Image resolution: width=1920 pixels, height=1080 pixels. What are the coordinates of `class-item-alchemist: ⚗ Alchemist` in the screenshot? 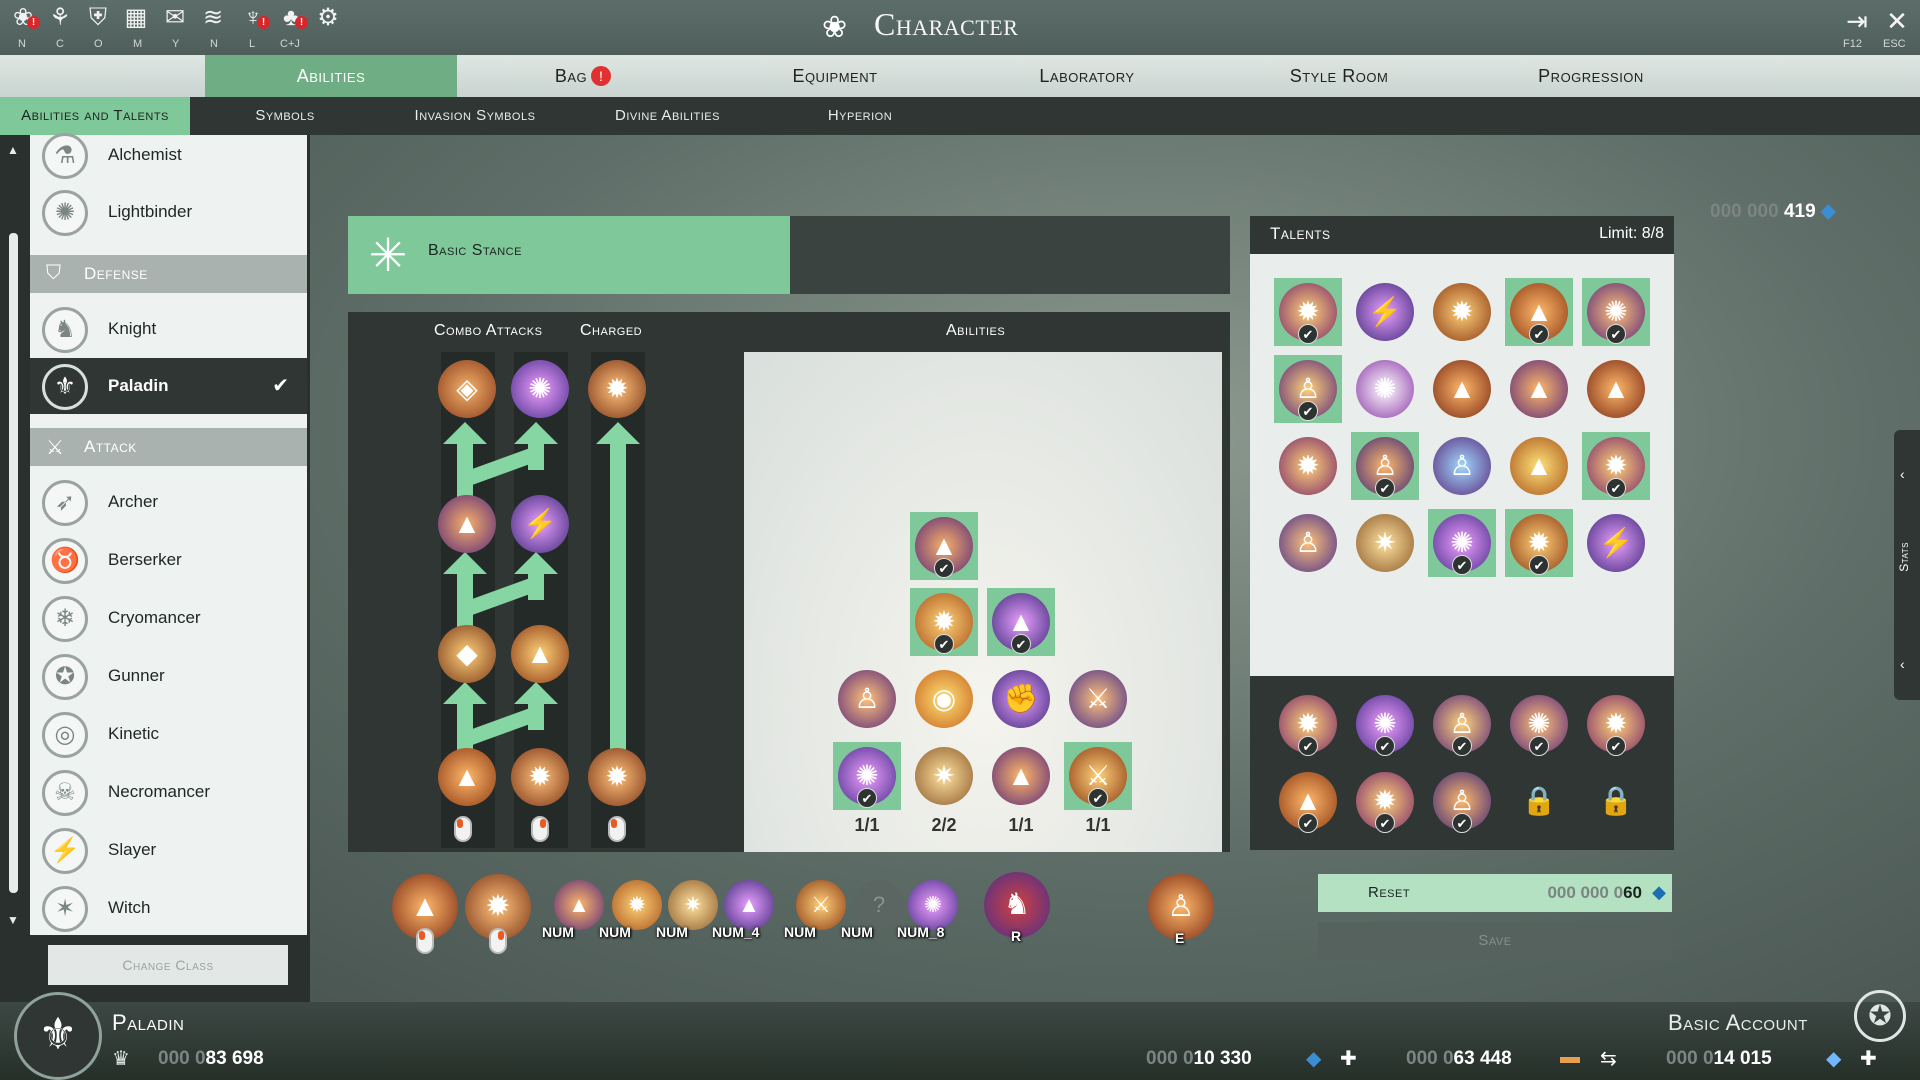 It's located at (168, 155).